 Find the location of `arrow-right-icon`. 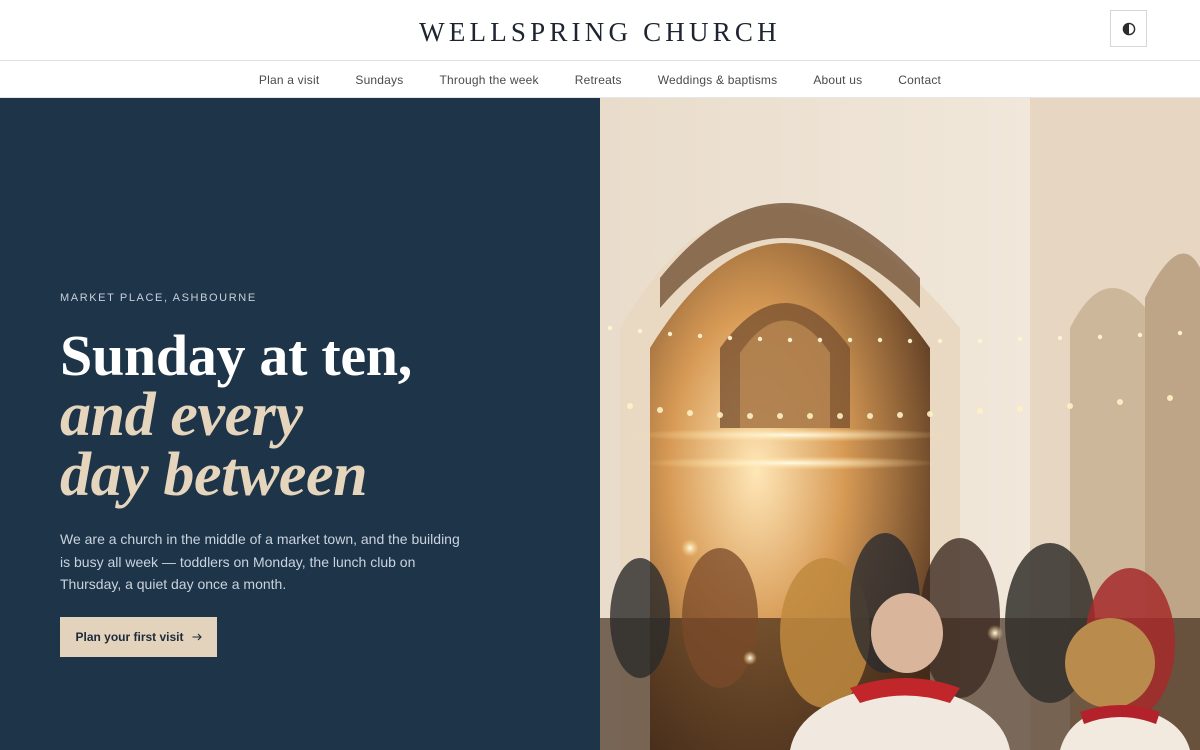

arrow-right-icon is located at coordinates (197, 637).